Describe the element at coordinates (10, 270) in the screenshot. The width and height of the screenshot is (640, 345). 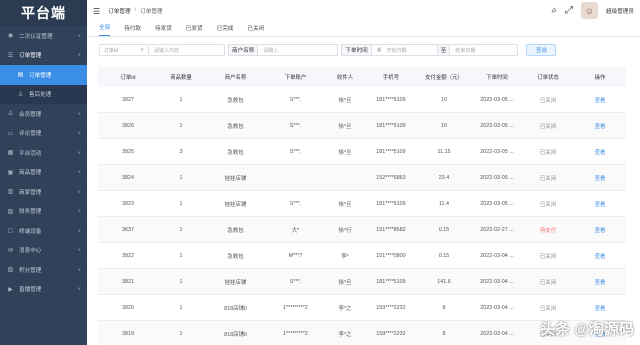
I see `points-icon: ▧` at that location.